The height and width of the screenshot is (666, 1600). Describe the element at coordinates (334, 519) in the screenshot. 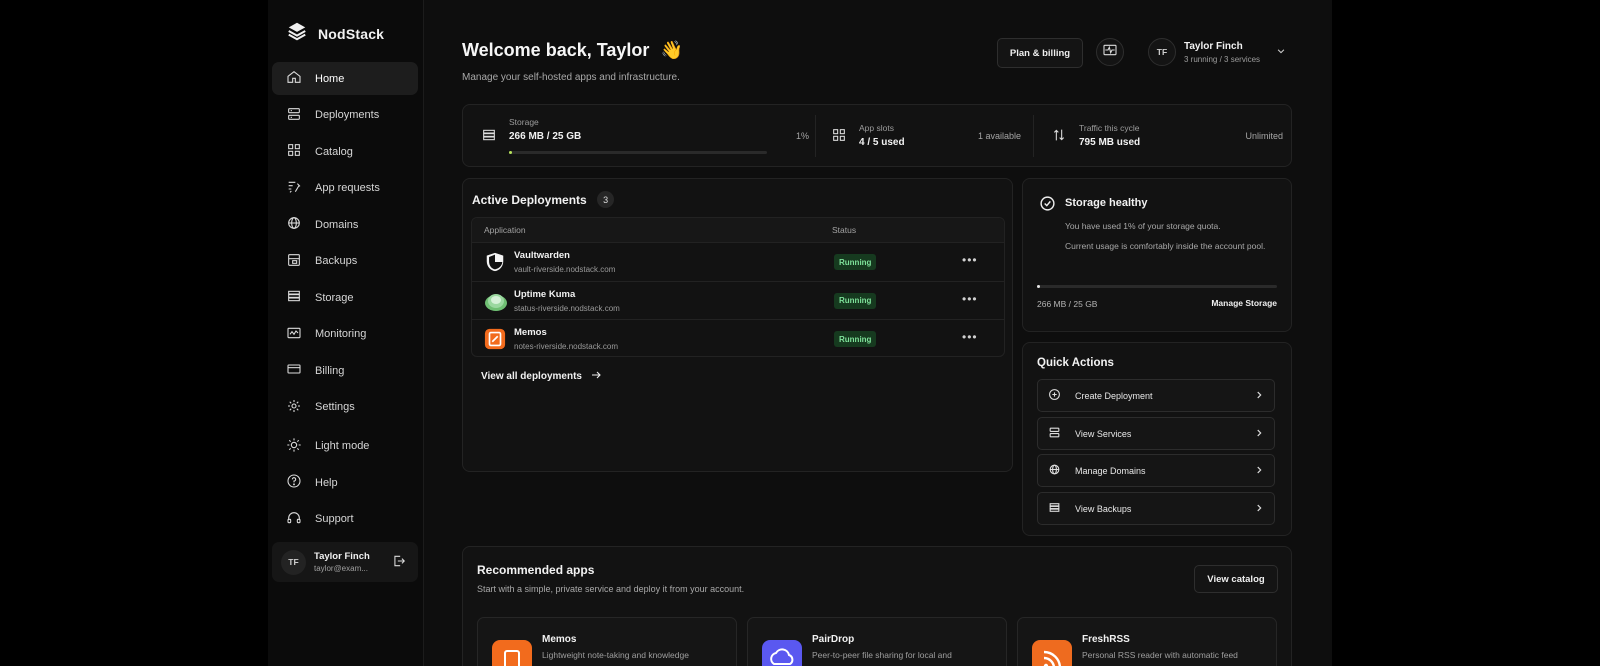

I see `sidebar-item-label: Support` at that location.